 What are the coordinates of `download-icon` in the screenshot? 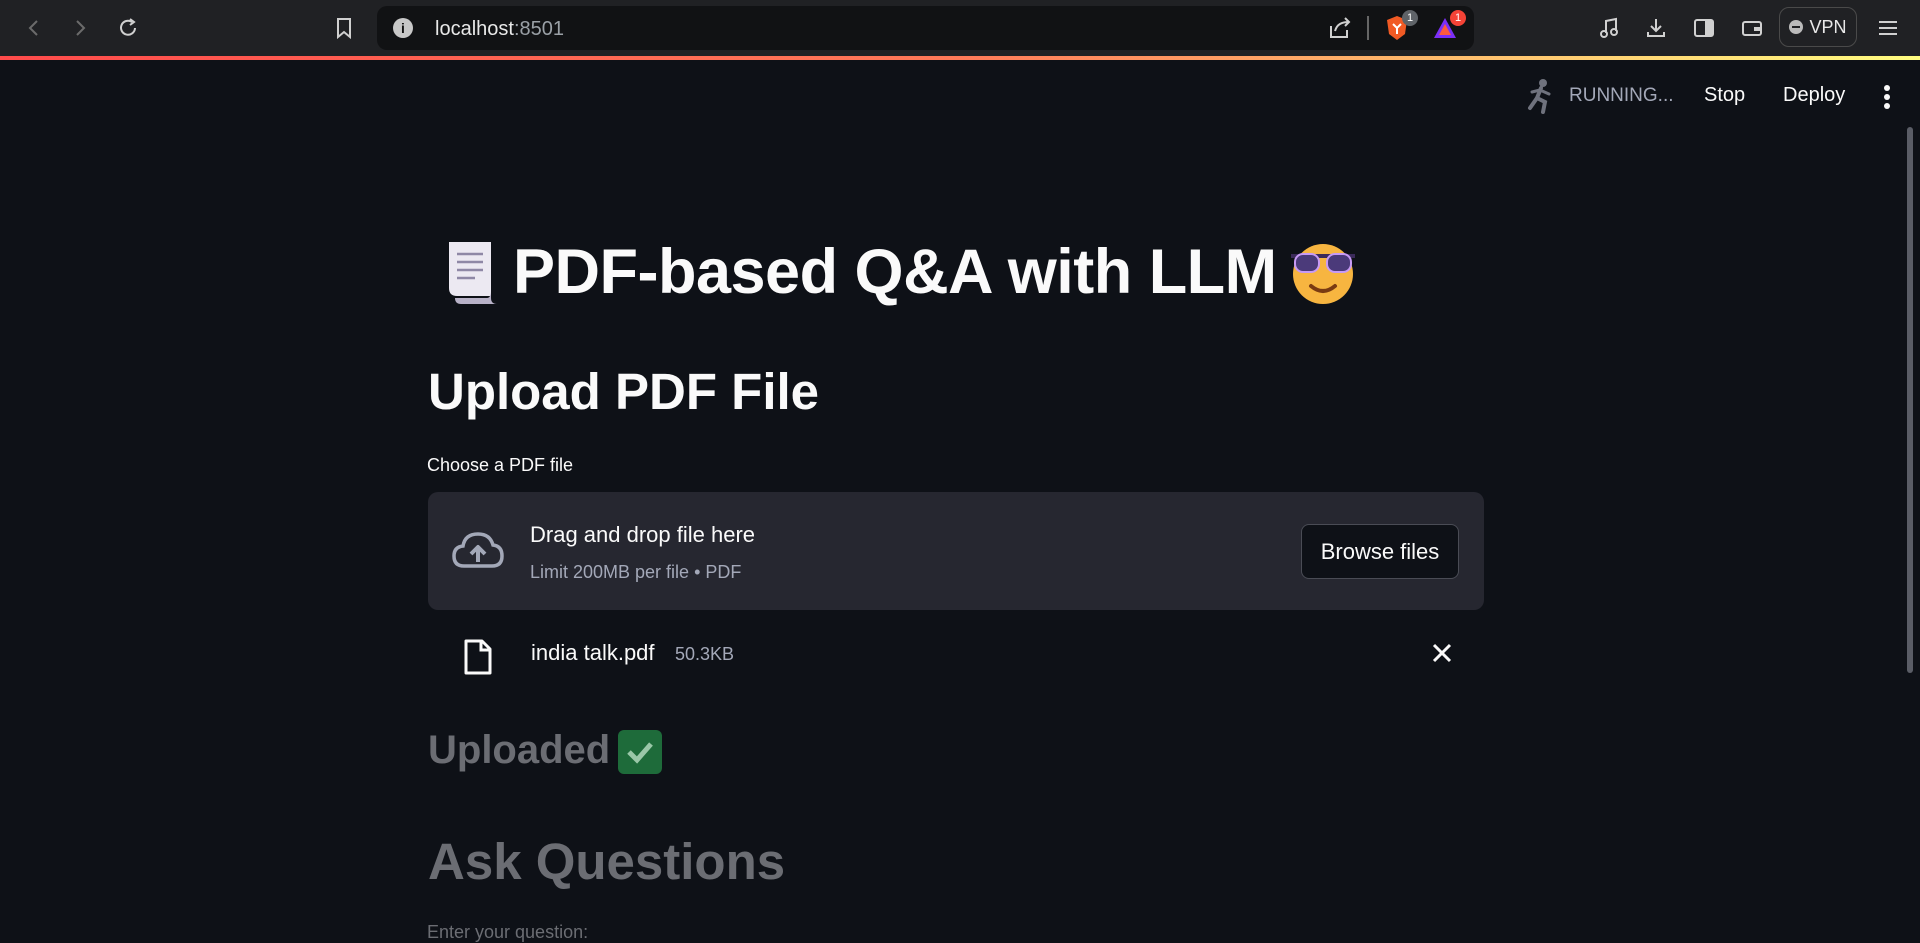 It's located at (1656, 28).